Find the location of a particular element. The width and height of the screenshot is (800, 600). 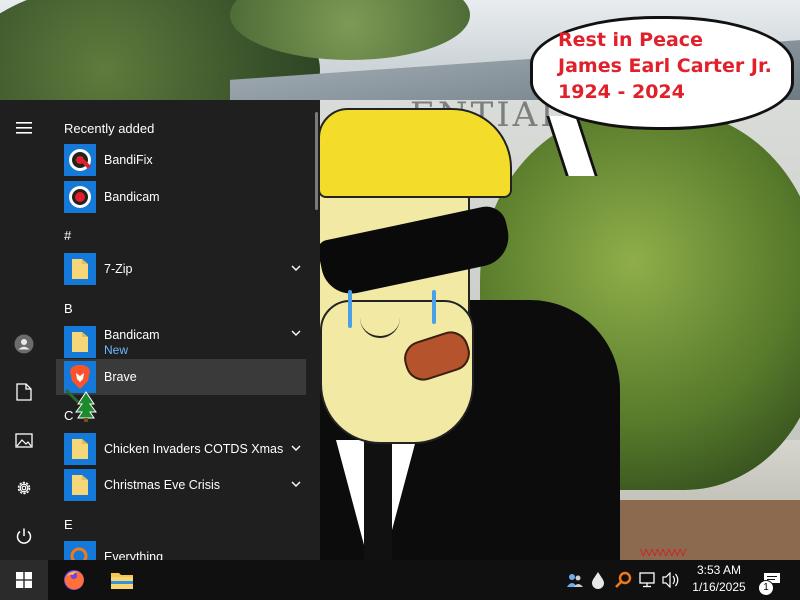

everything-icon is located at coordinates (80, 550).